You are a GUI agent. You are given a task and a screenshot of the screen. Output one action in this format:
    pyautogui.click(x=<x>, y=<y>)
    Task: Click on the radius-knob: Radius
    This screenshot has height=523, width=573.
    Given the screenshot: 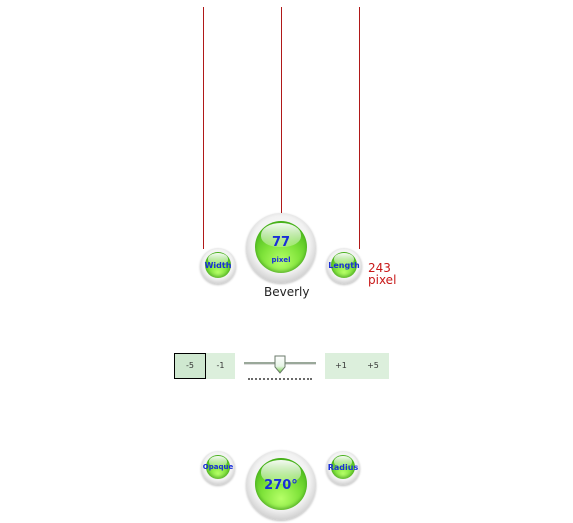 What is the action you would take?
    pyautogui.click(x=343, y=468)
    